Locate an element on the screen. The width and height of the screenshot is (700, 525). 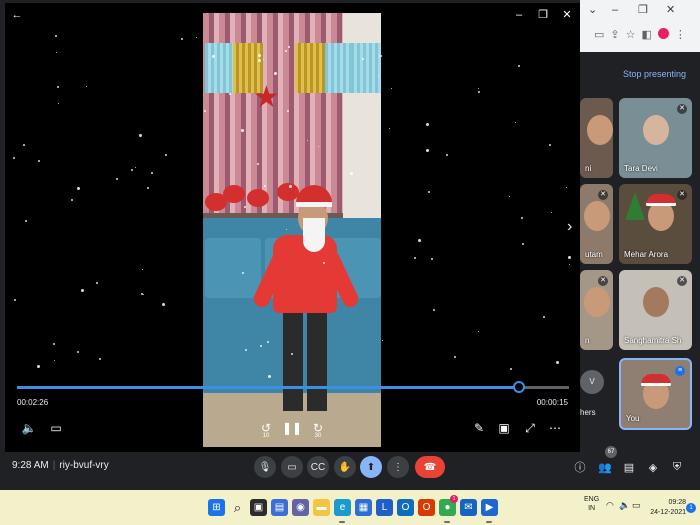
self-tile: ≡ You is located at coordinates (655, 394).